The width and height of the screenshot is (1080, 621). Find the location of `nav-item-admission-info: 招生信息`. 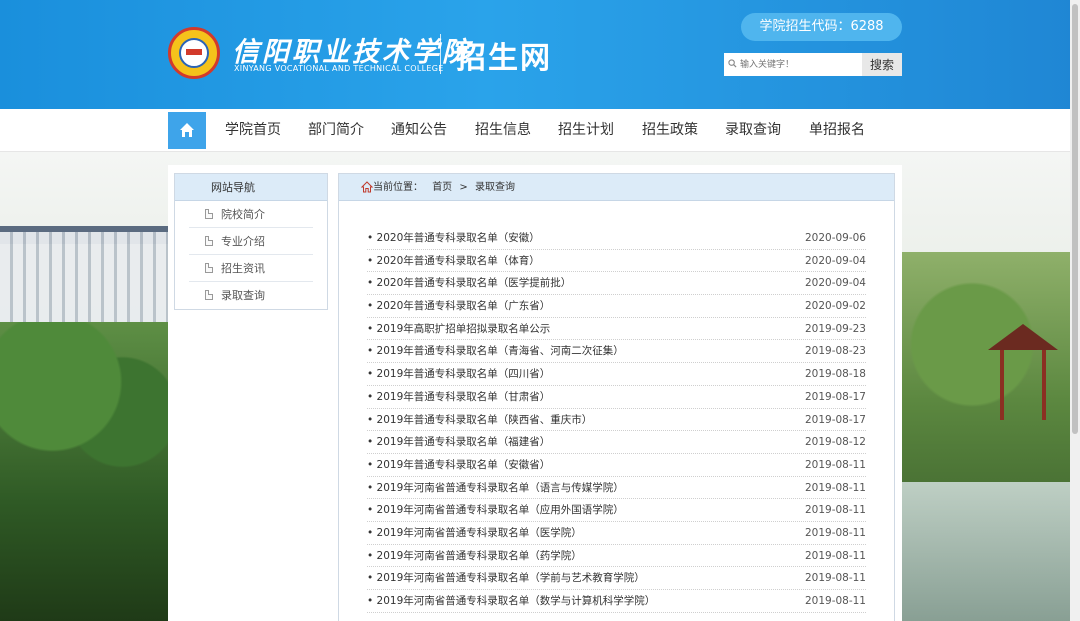

nav-item-admission-info: 招生信息 is located at coordinates (503, 130).